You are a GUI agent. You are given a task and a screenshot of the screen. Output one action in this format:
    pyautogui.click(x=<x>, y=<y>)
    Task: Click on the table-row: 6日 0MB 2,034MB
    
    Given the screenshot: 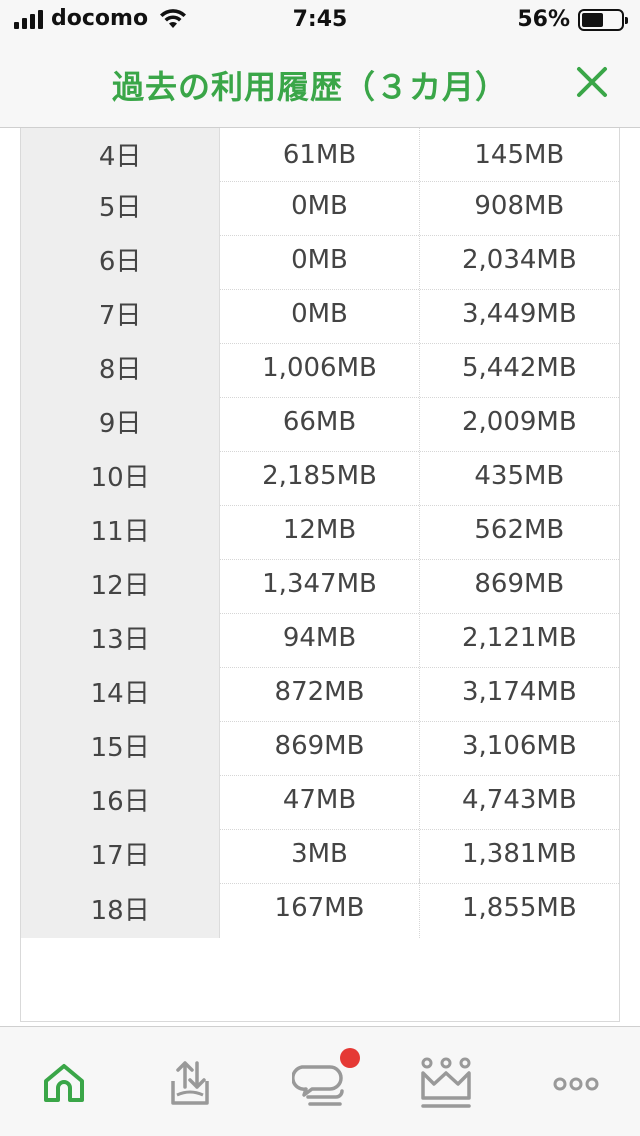 What is the action you would take?
    pyautogui.click(x=320, y=260)
    